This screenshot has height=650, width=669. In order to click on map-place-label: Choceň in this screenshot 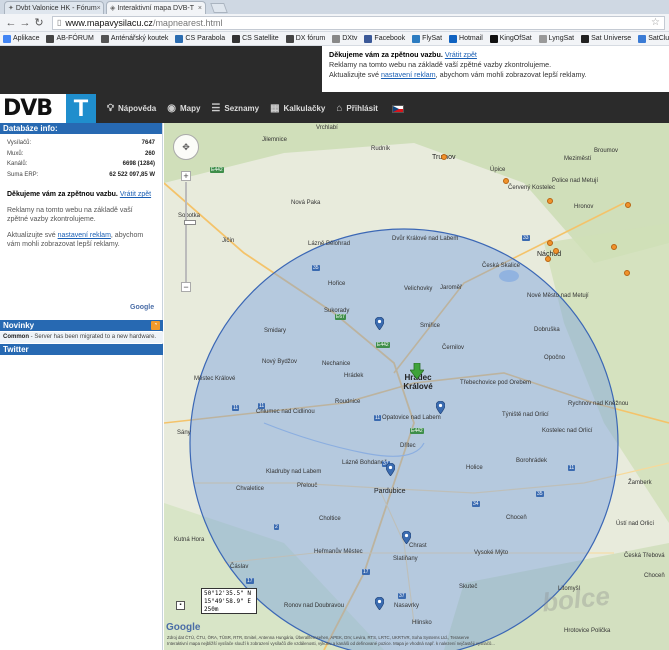, I will do `click(516, 518)`.